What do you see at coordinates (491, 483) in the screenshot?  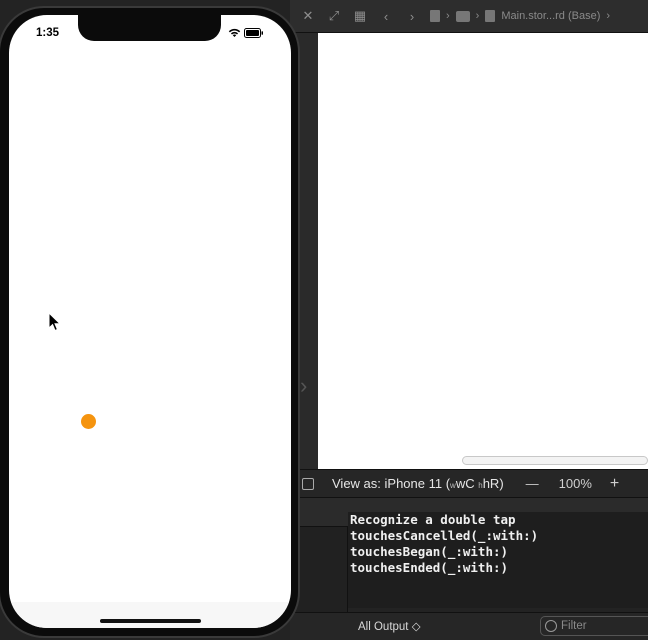 I see `size-class-height: hR` at bounding box center [491, 483].